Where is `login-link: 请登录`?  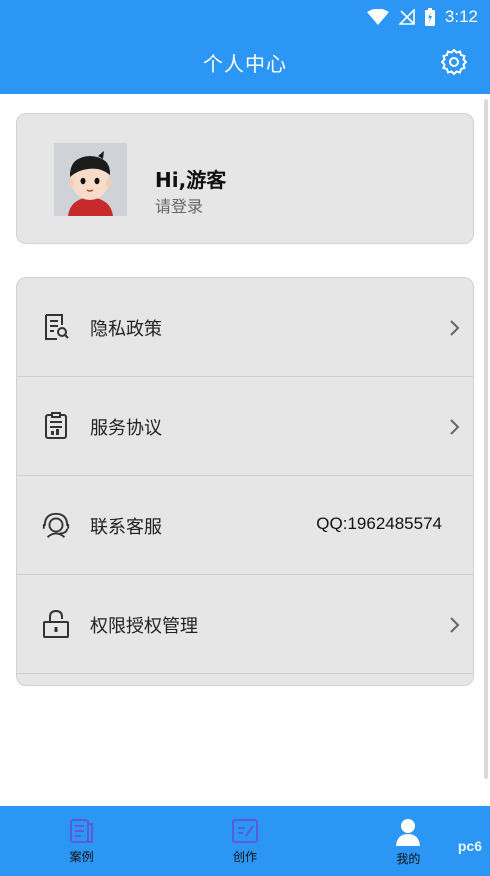
login-link: 请登录 is located at coordinates (179, 205).